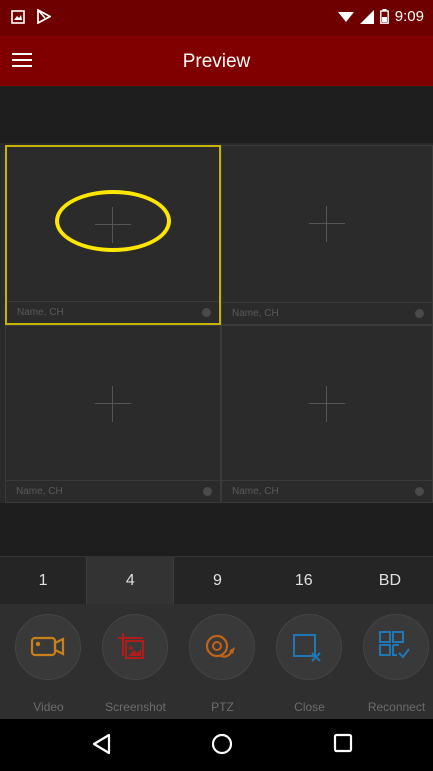 The width and height of the screenshot is (433, 771). What do you see at coordinates (44, 16) in the screenshot?
I see `play-store-icon` at bounding box center [44, 16].